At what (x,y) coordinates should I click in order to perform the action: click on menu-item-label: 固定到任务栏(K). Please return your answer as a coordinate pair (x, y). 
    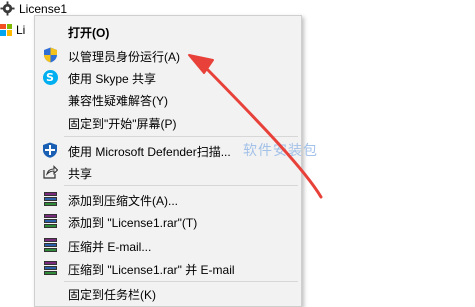
    Looking at the image, I should click on (112, 295).